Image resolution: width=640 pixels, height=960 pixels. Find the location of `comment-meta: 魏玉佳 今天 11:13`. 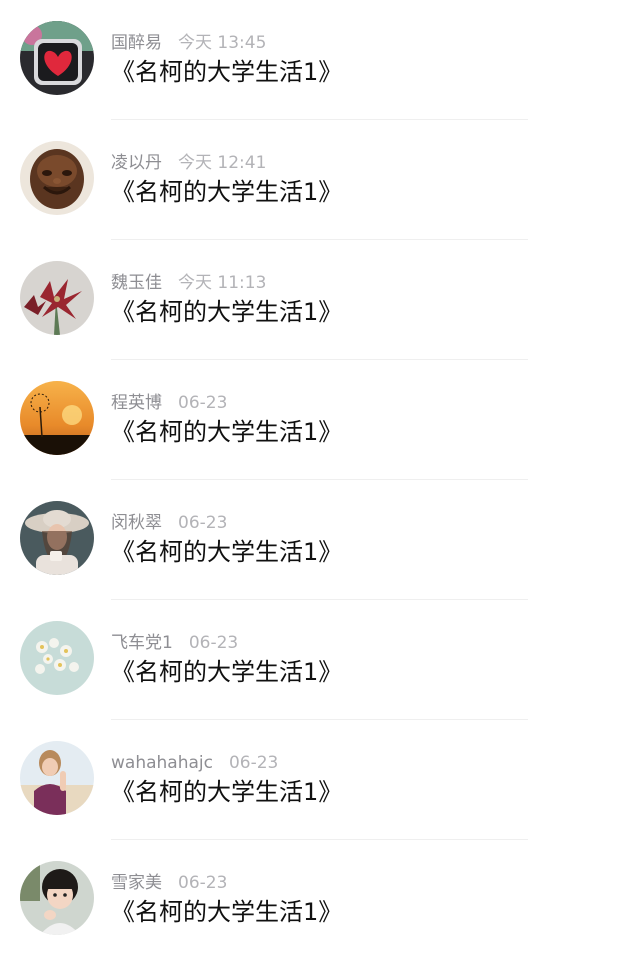

comment-meta: 魏玉佳 今天 11:13 is located at coordinates (188, 283).